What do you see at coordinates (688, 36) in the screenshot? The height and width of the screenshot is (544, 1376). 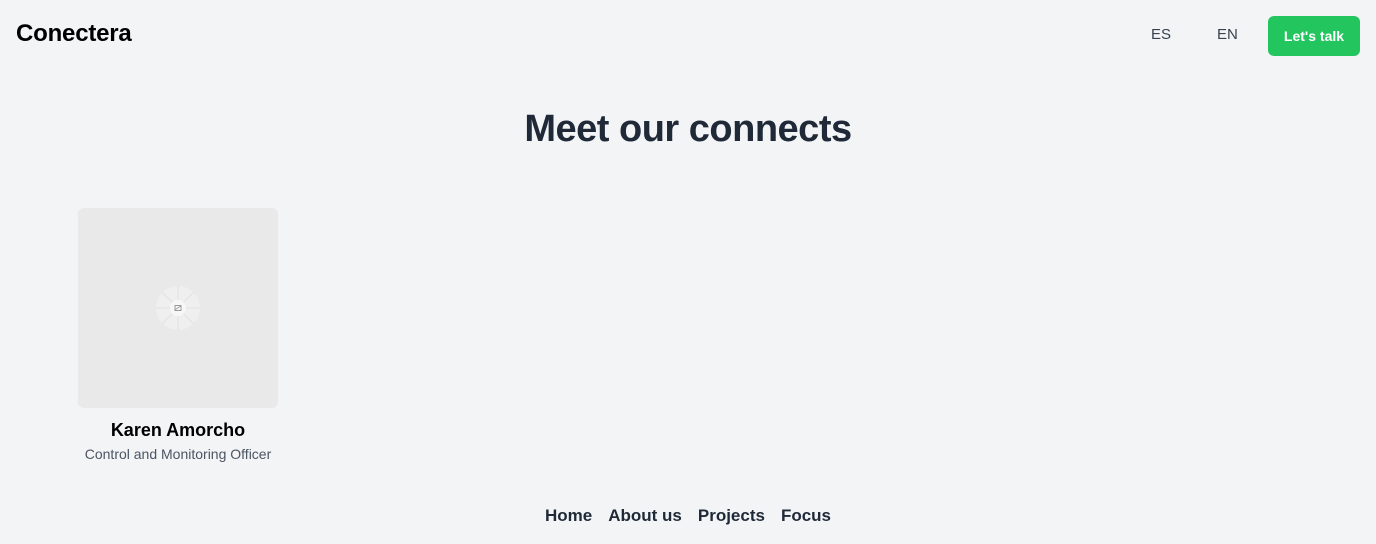 I see `site-header: Conectera ES EN Let's talk` at bounding box center [688, 36].